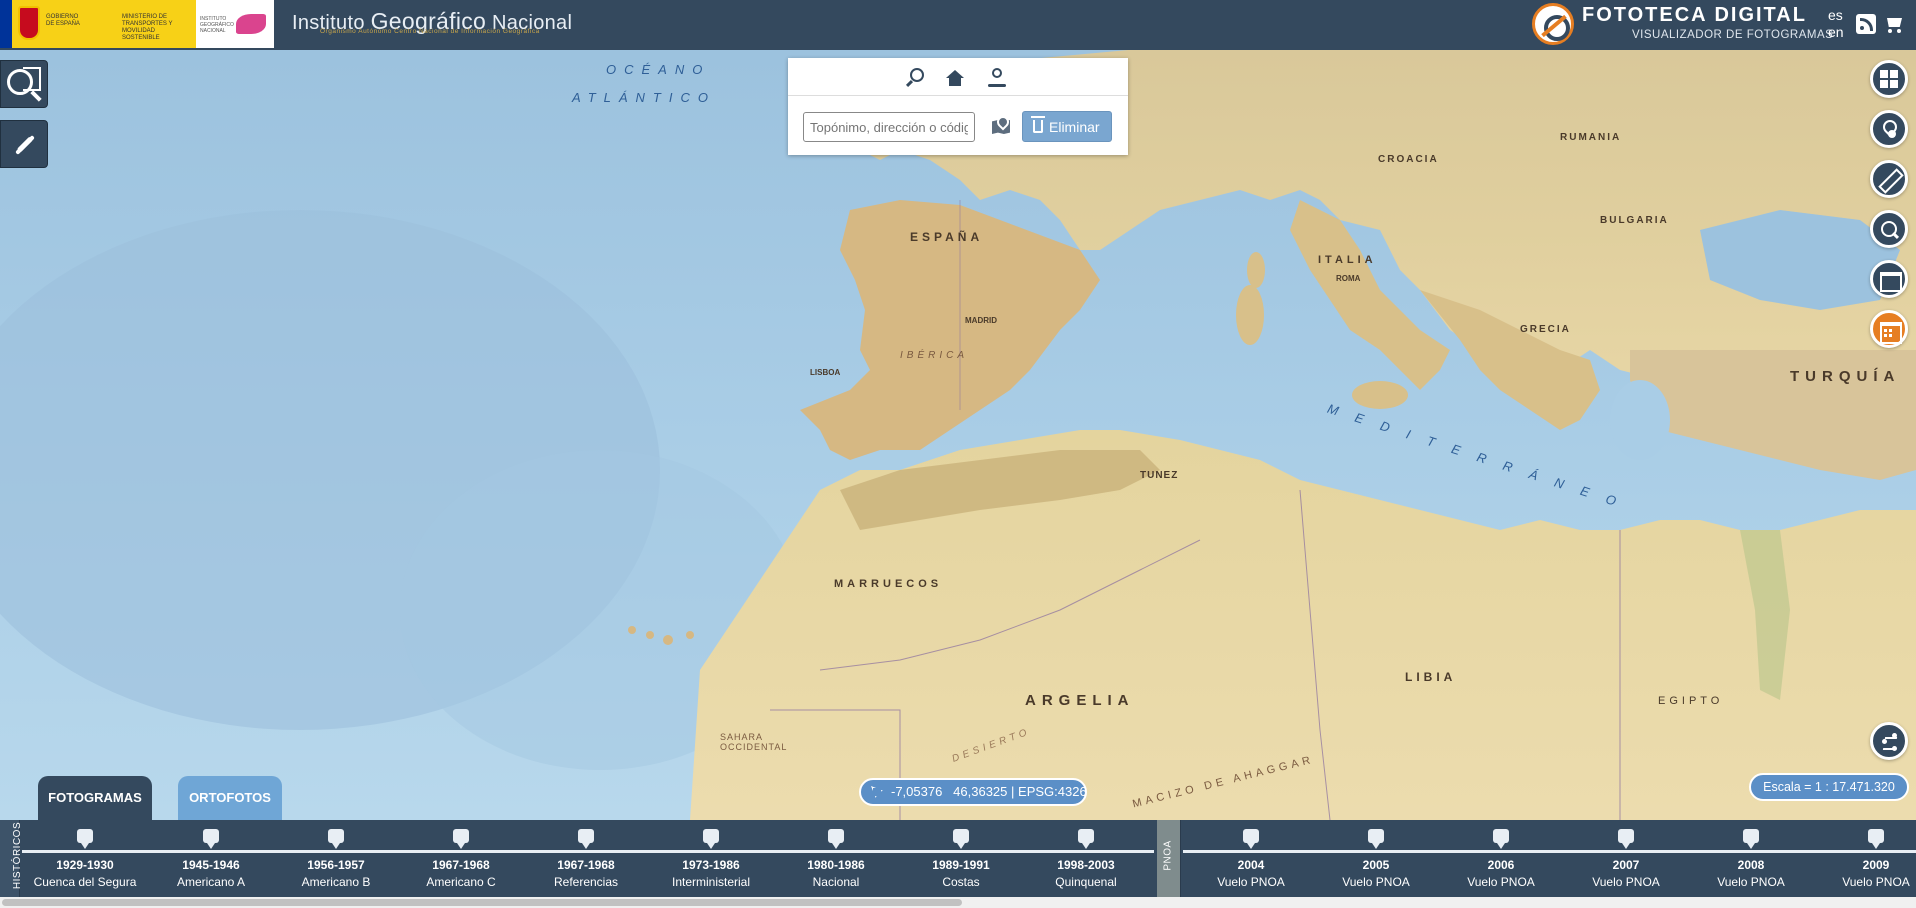  I want to click on delete-button: Eliminar, so click(1067, 126).